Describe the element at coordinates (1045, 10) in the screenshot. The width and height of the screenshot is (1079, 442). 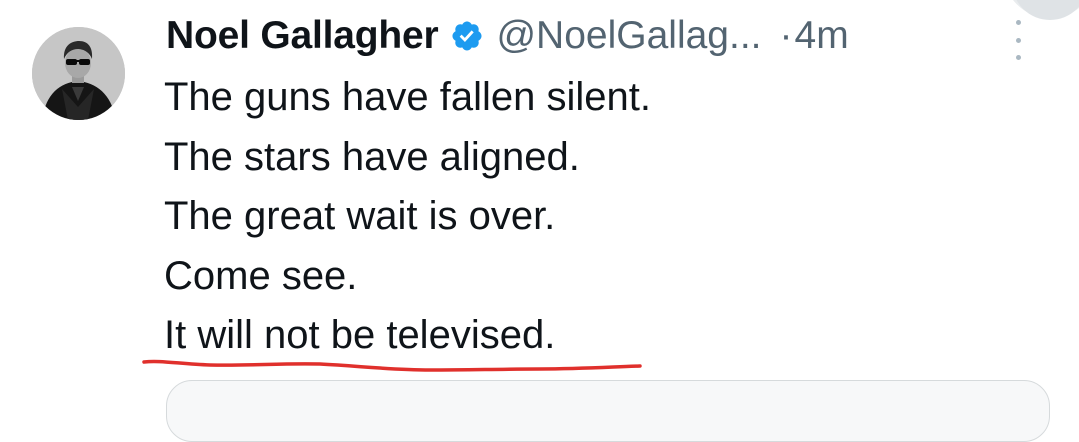
I see `scroll-button-inner` at that location.